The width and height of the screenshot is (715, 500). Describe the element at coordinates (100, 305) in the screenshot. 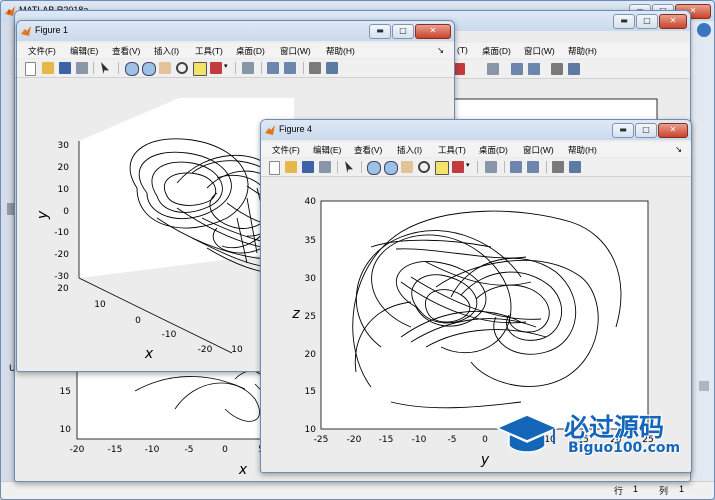

I see `x-tick: 10` at that location.